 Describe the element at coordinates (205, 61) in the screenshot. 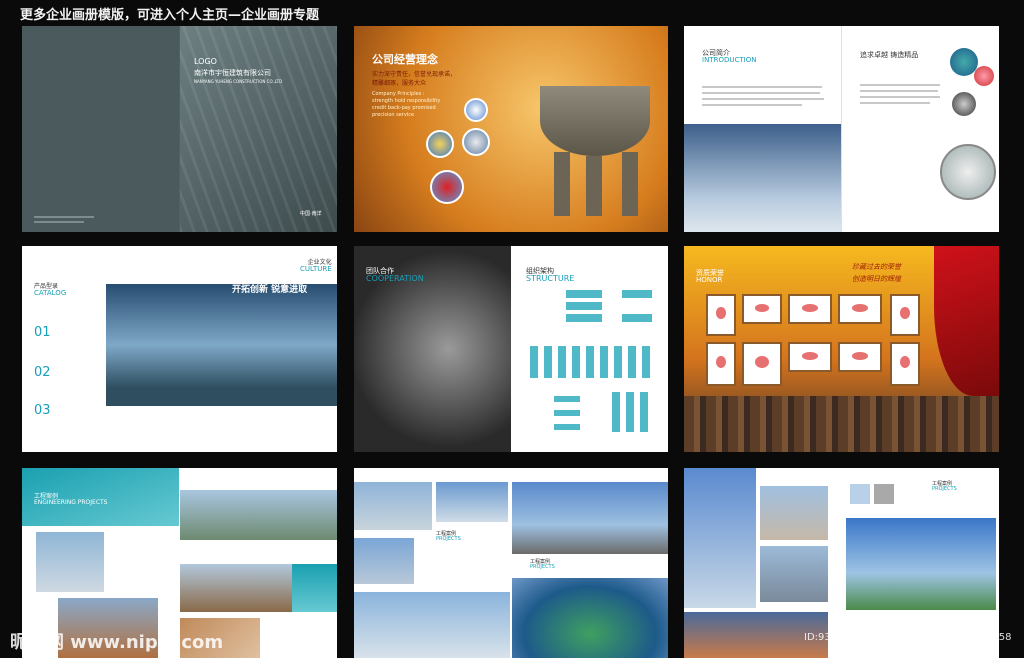

I see `logo-text: LOGO` at that location.